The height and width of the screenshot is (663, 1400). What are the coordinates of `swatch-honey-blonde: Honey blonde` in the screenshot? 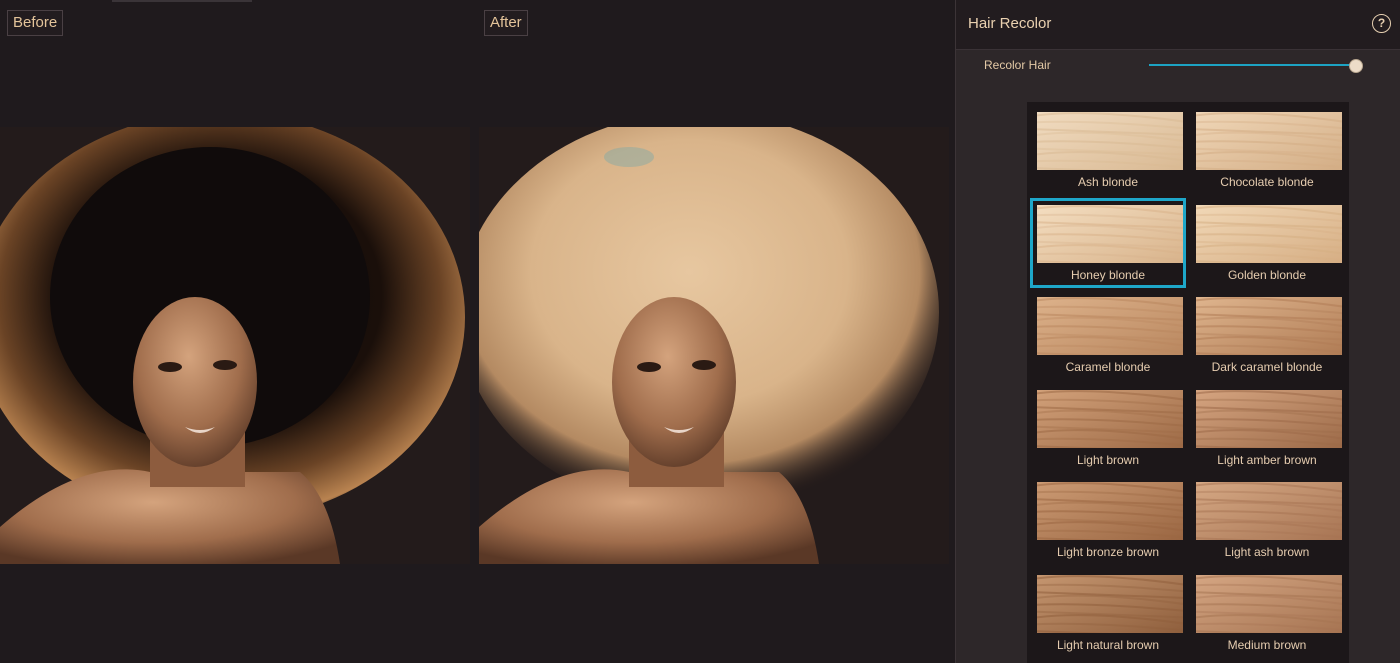 It's located at (1108, 242).